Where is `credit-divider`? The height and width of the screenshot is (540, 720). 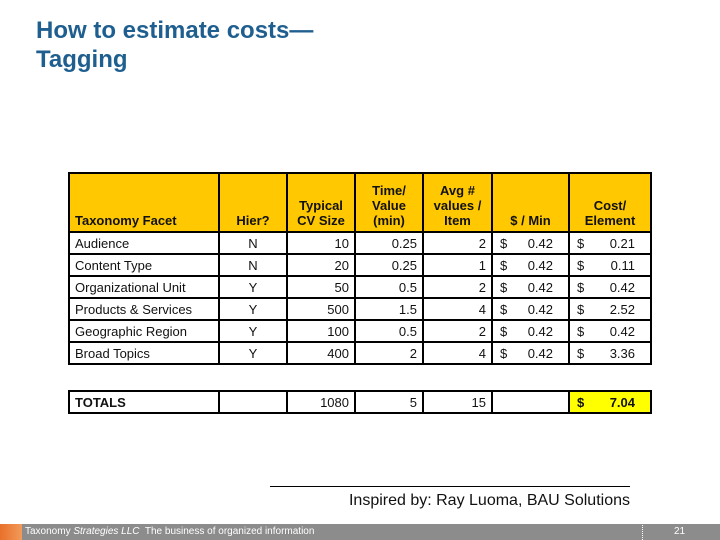
credit-divider is located at coordinates (450, 486).